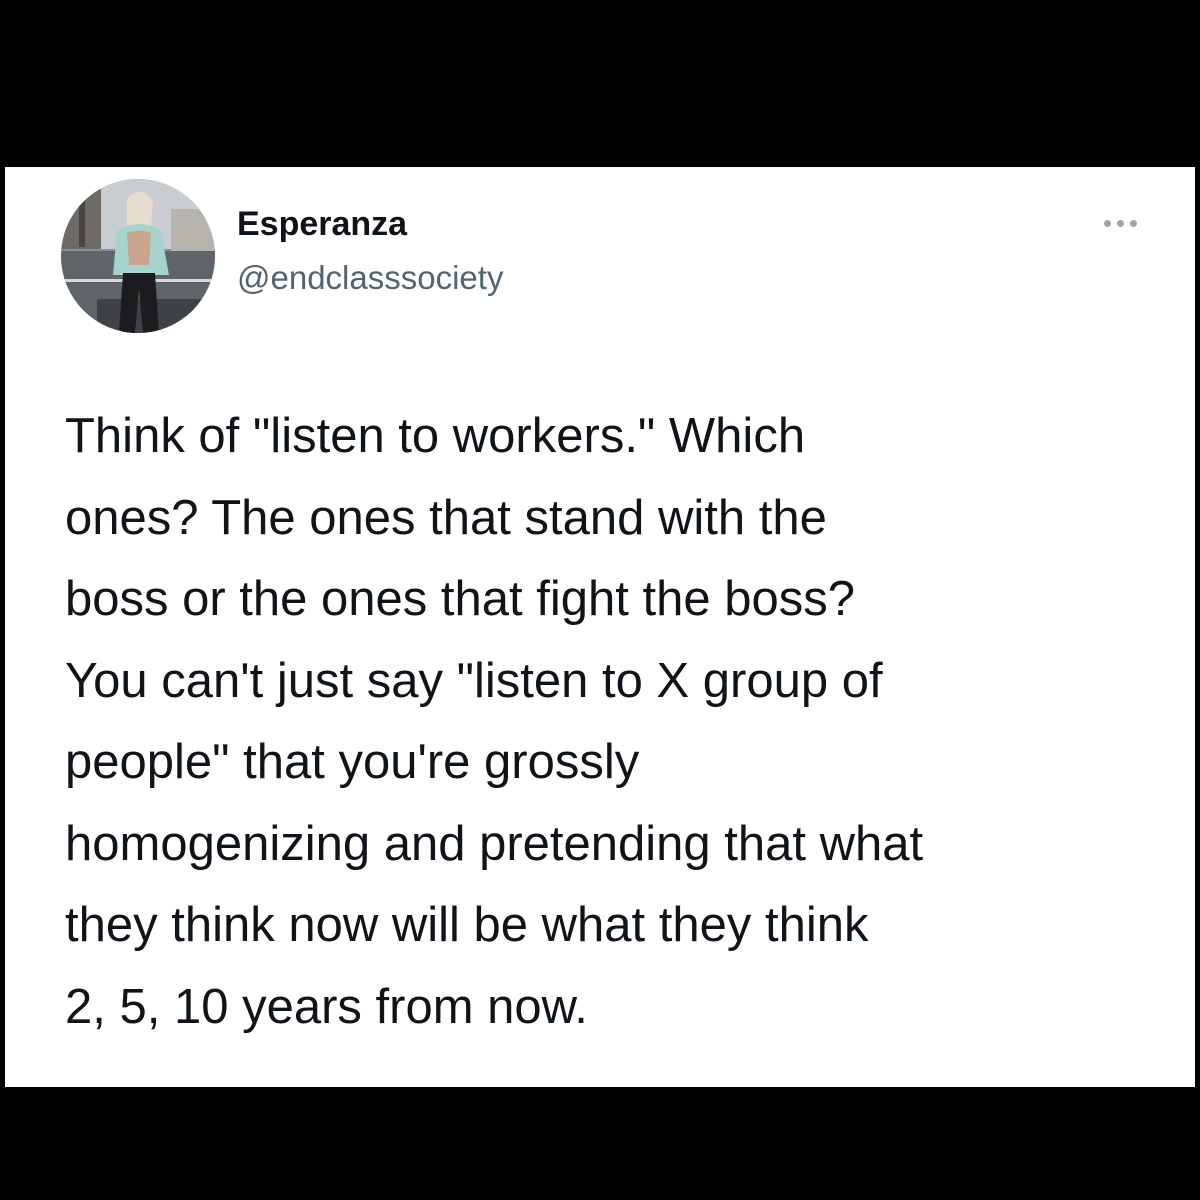 Image resolution: width=1200 pixels, height=1200 pixels. Describe the element at coordinates (370, 278) in the screenshot. I see `author-handle: @endclasssociety` at that location.